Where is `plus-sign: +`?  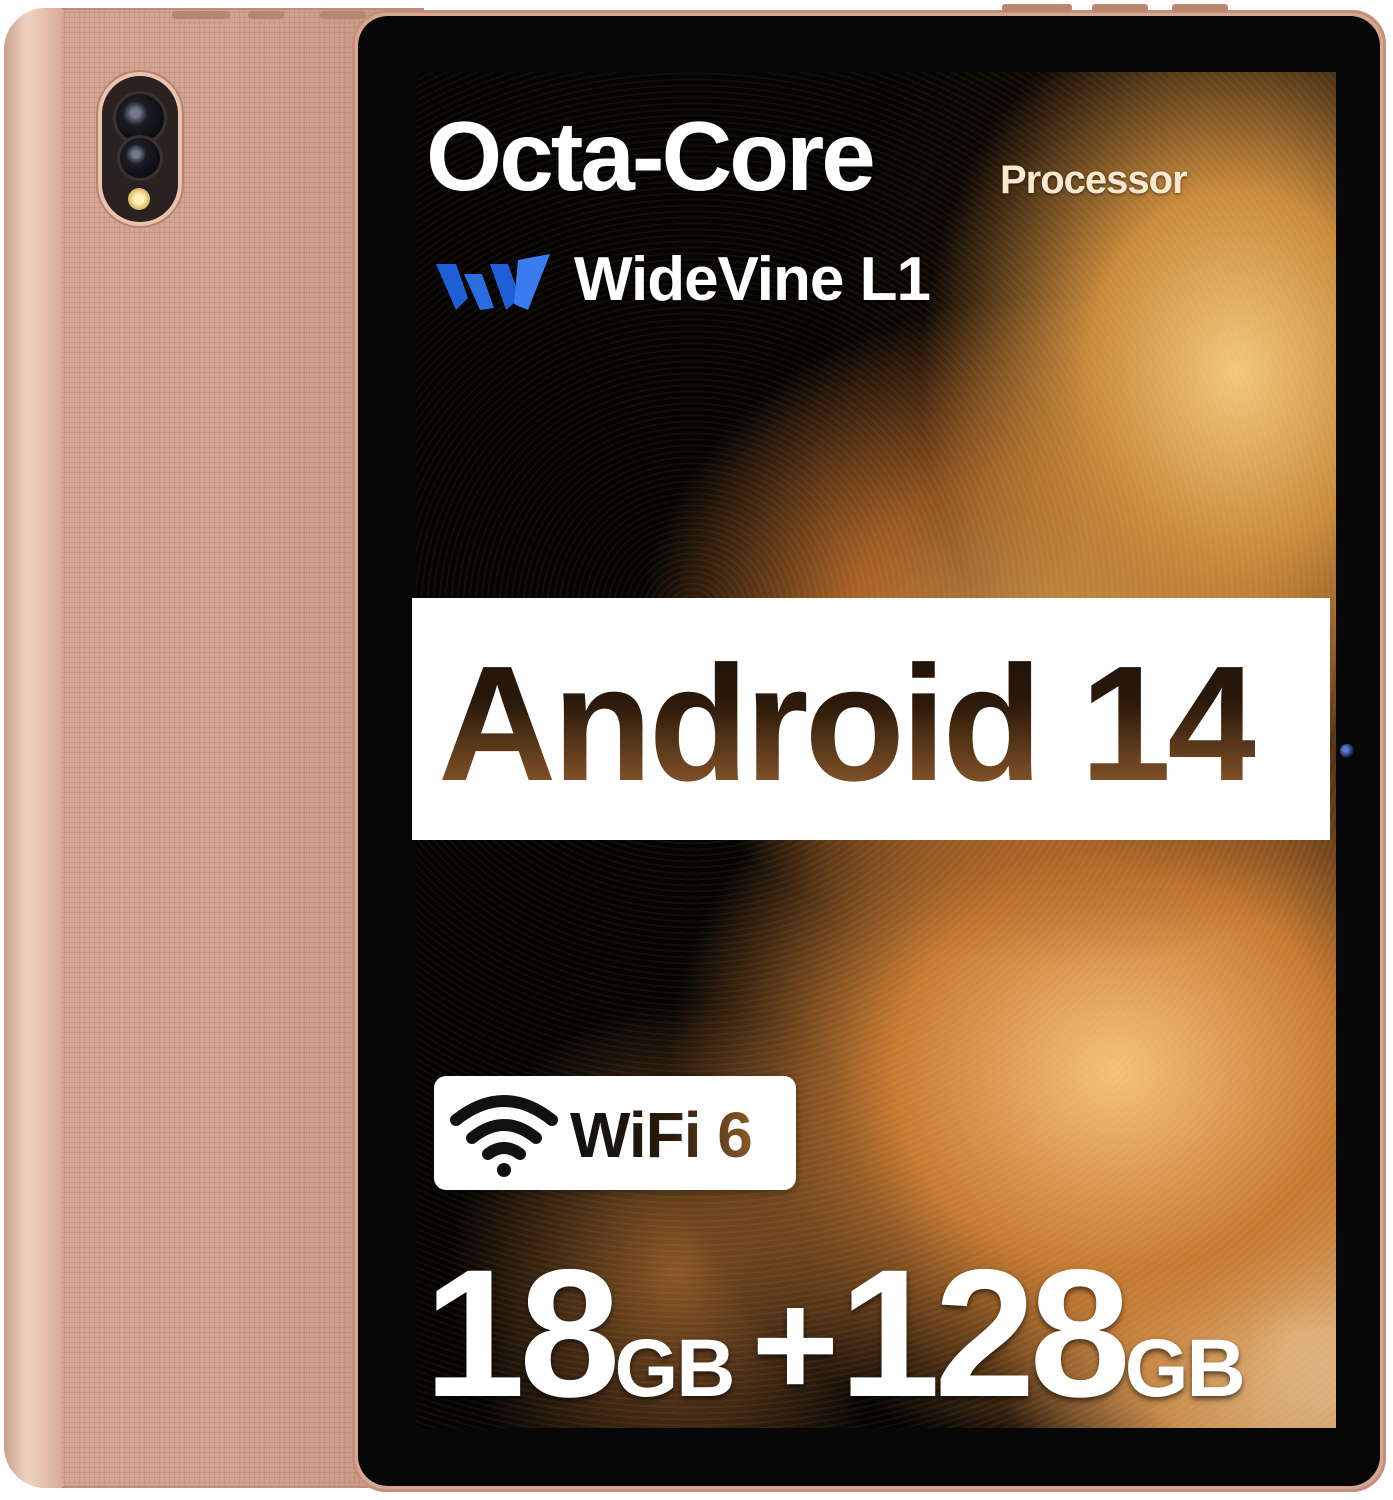 plus-sign: + is located at coordinates (795, 1344).